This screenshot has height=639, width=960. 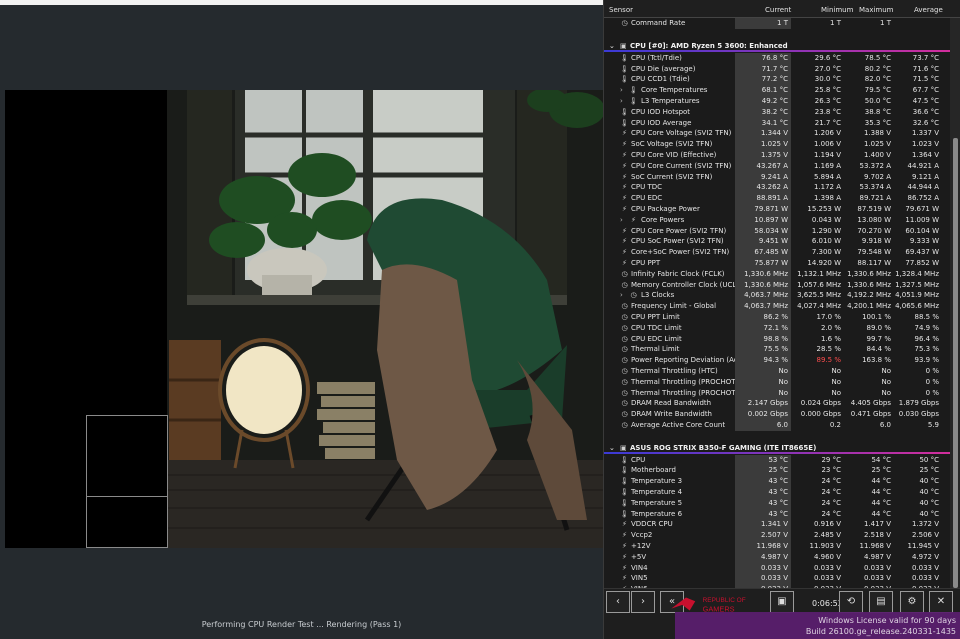 What do you see at coordinates (923, 187) in the screenshot?
I see `sensor-value-avg: 44.944 A` at bounding box center [923, 187].